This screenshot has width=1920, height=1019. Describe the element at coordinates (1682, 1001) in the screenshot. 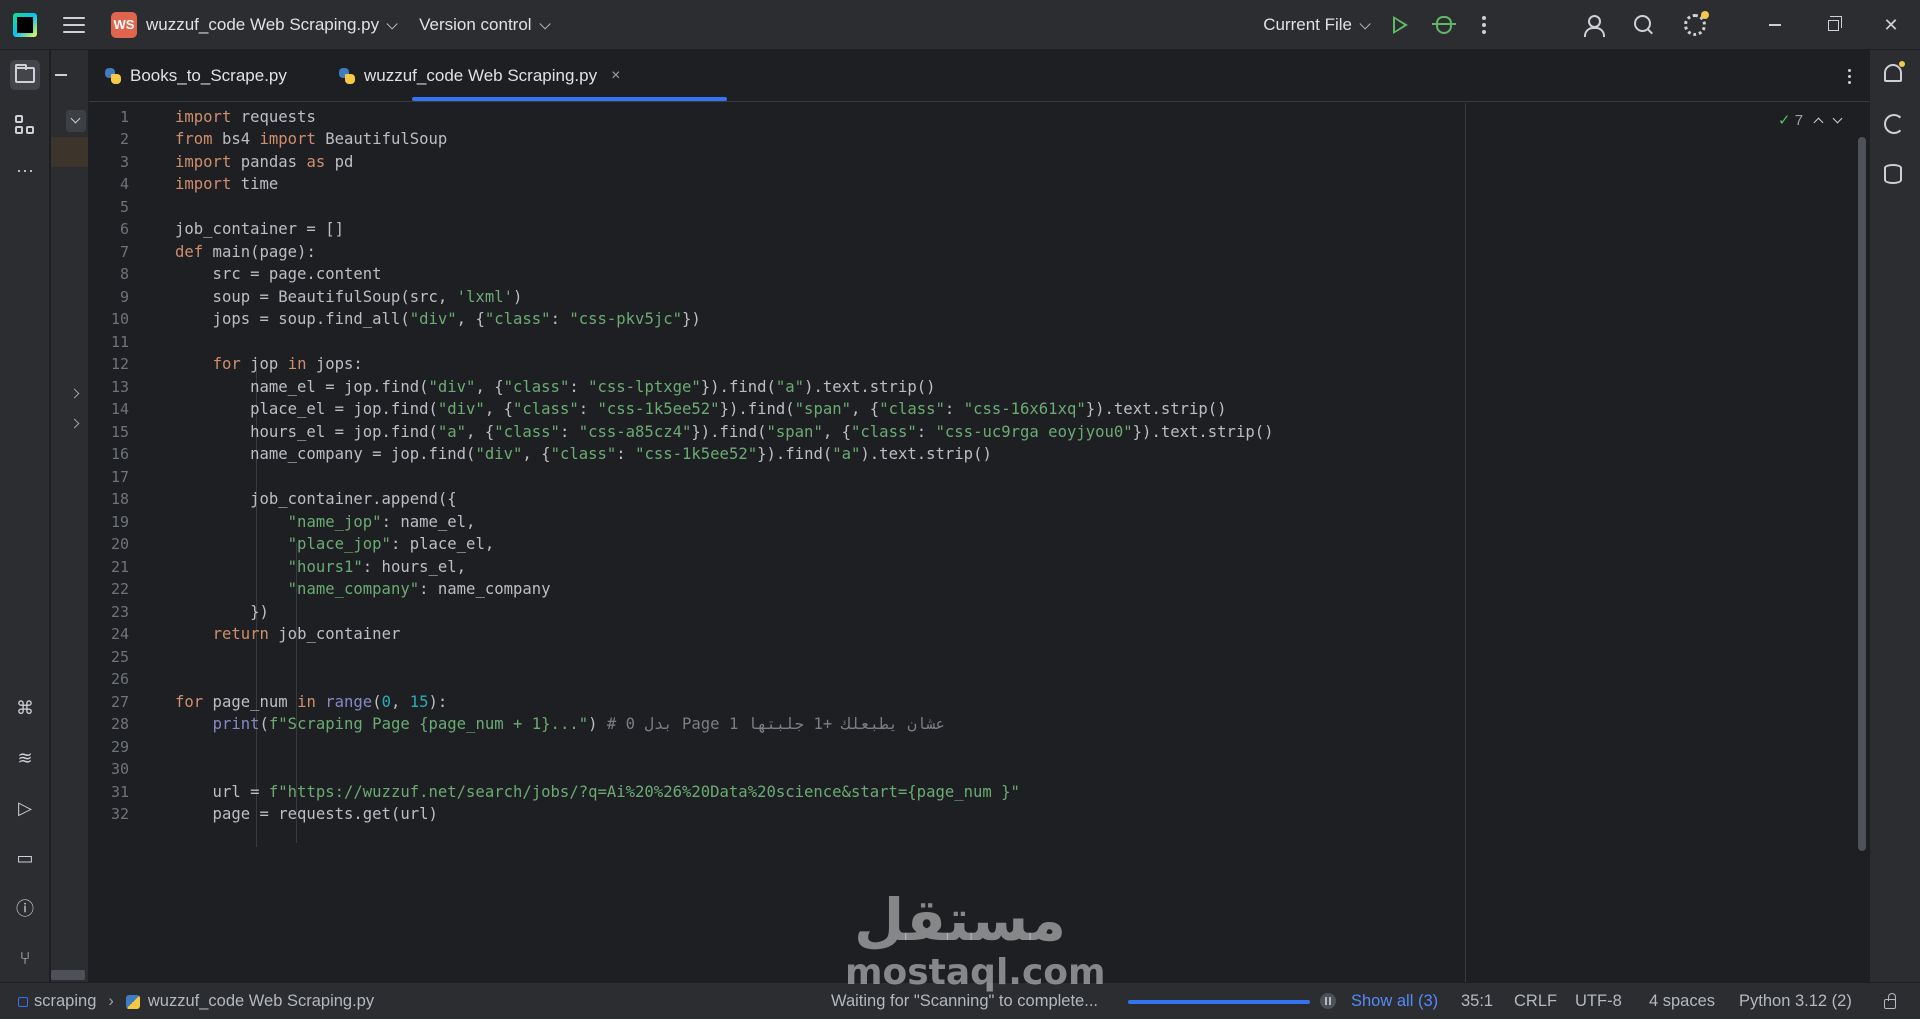

I see `indent-setting: 4 spaces` at that location.